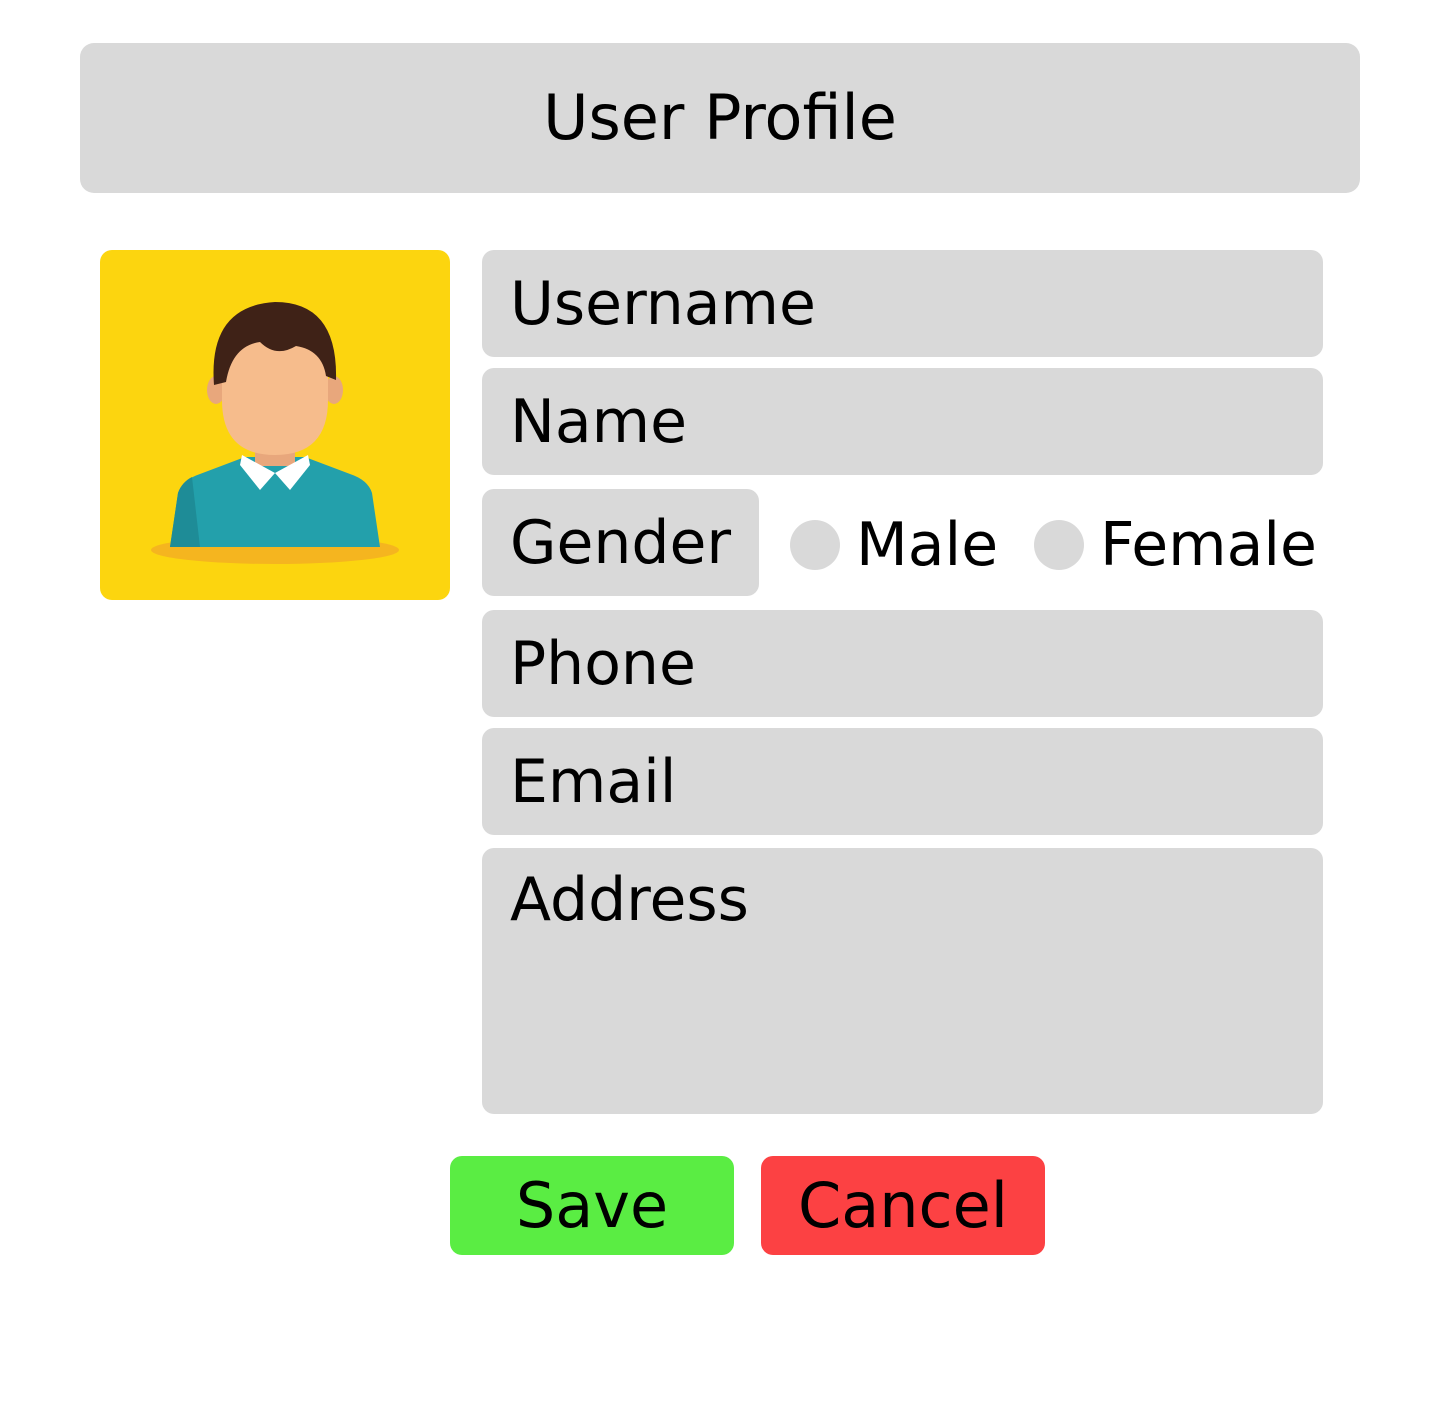 This screenshot has width=1440, height=1402. I want to click on name-placeholder: Name, so click(599, 421).